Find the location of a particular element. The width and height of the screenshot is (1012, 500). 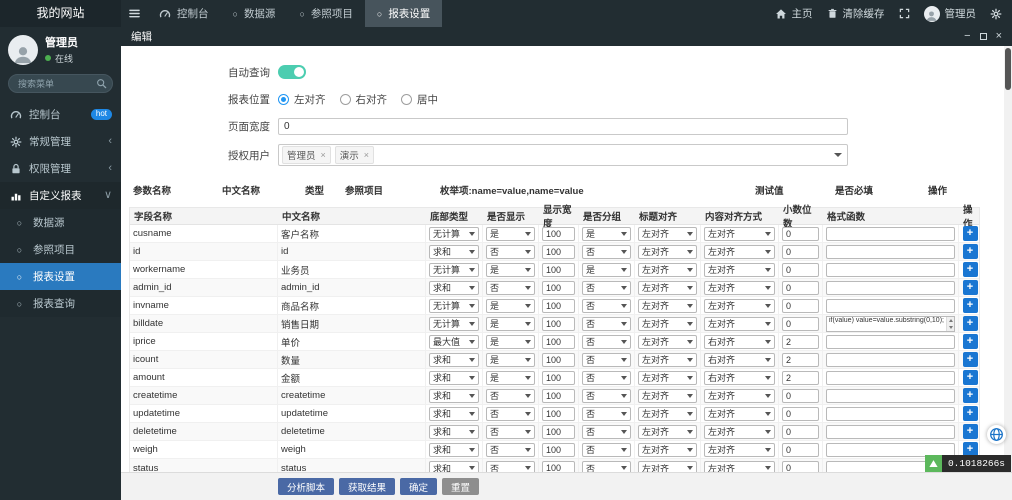

formatter-textarea: if(value) value=value.substring(0,10); is located at coordinates (890, 323).